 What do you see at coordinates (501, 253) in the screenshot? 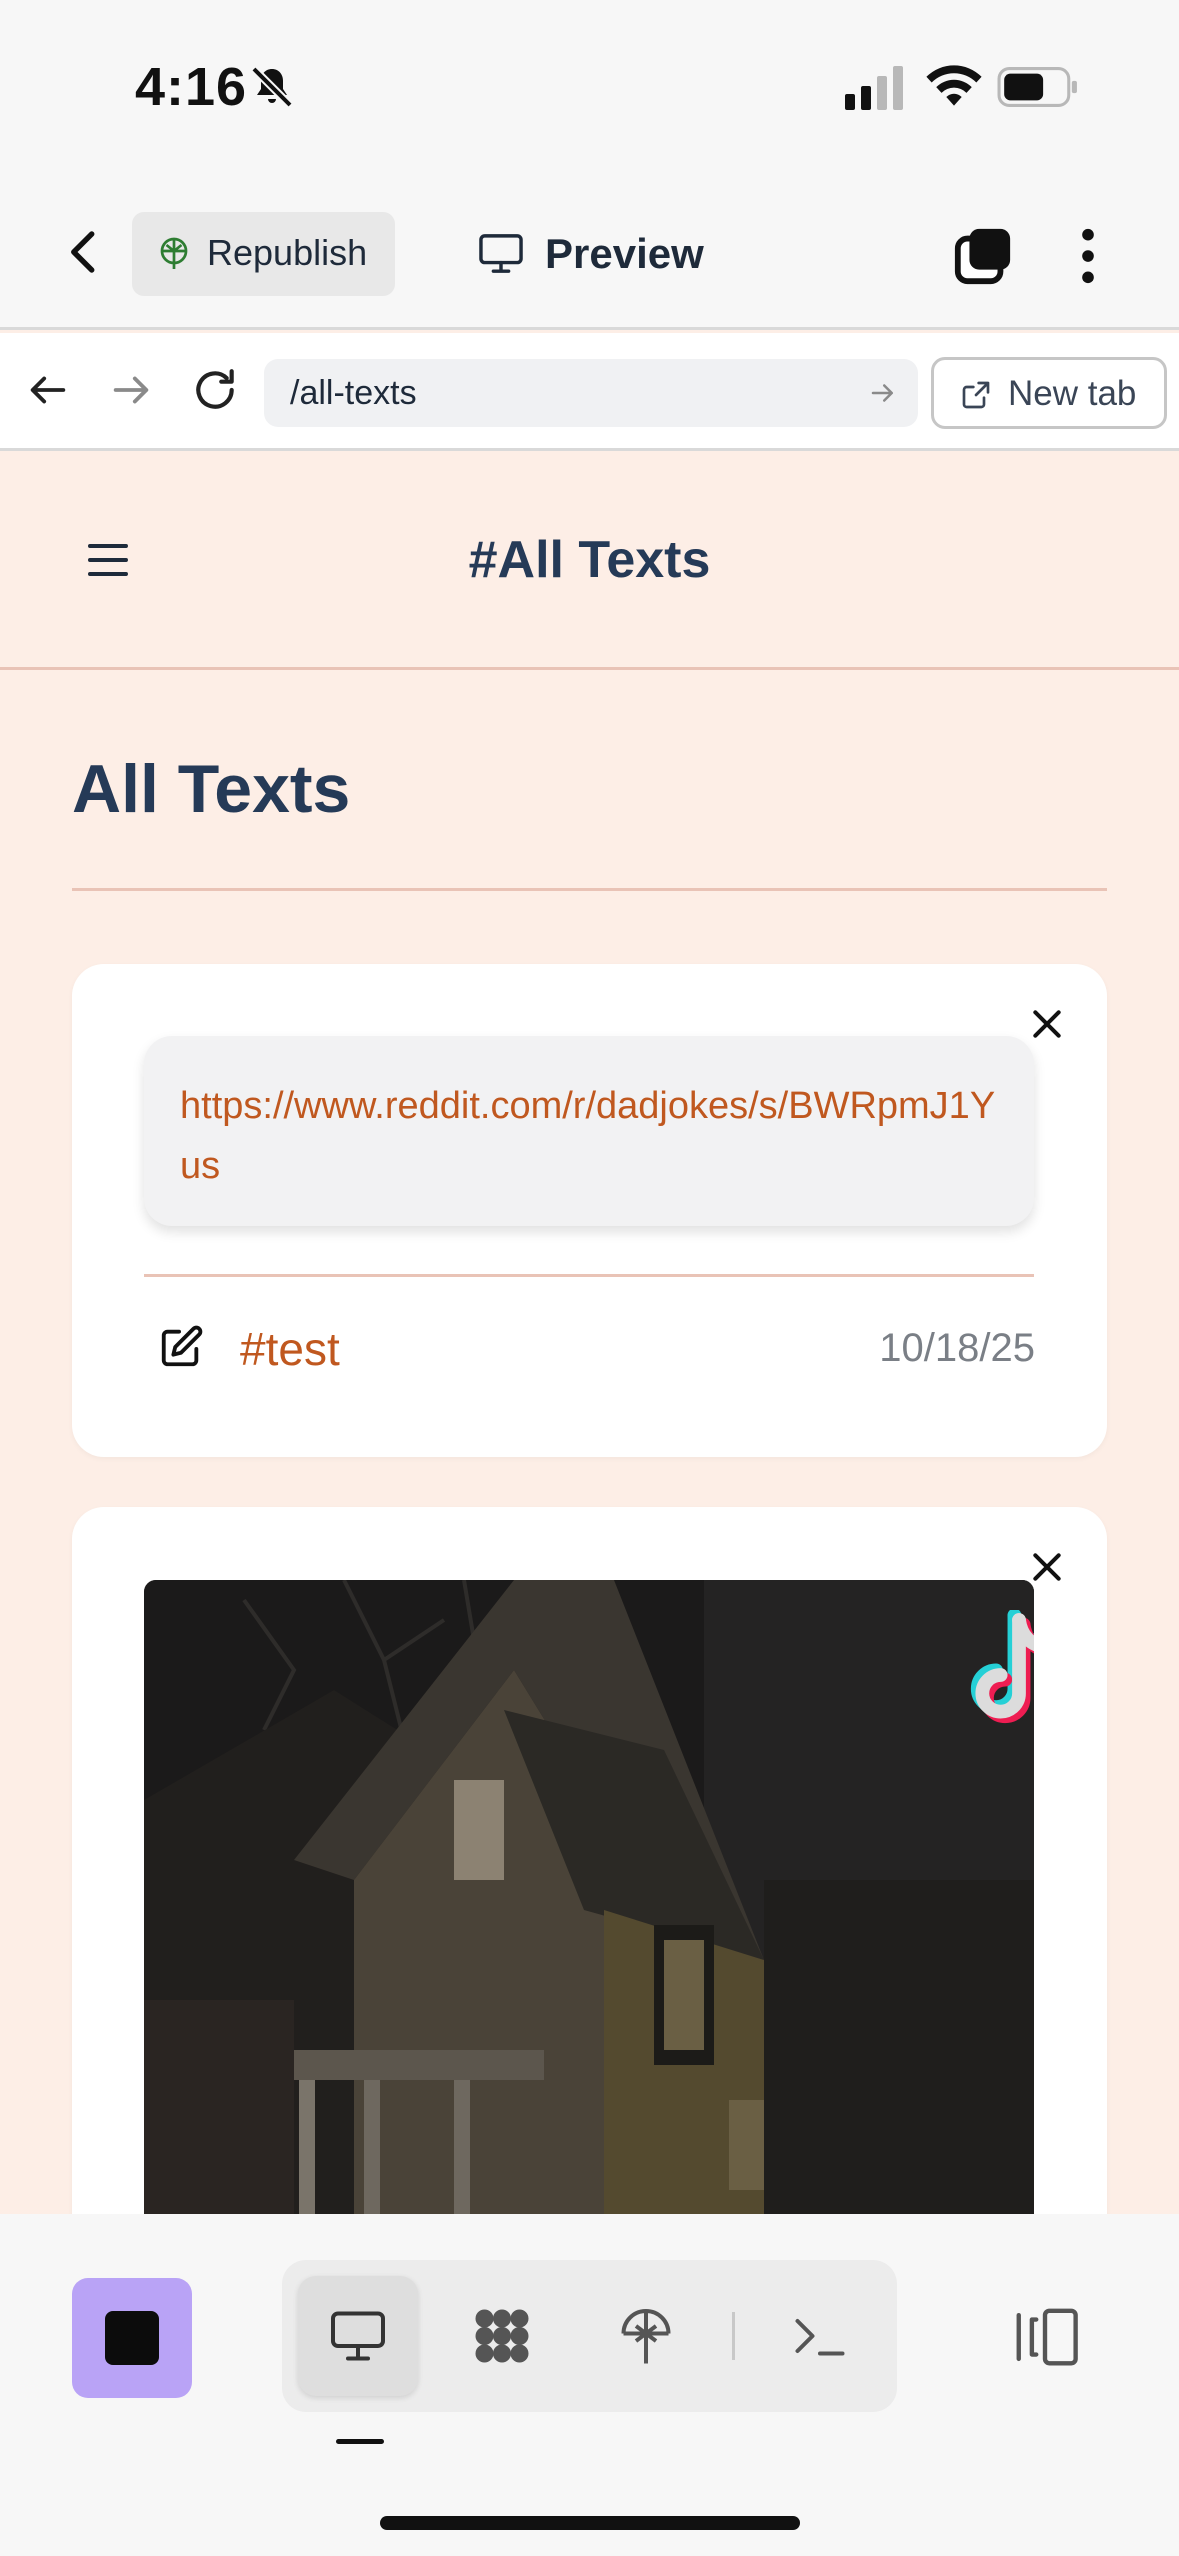
I see `monitor-icon` at bounding box center [501, 253].